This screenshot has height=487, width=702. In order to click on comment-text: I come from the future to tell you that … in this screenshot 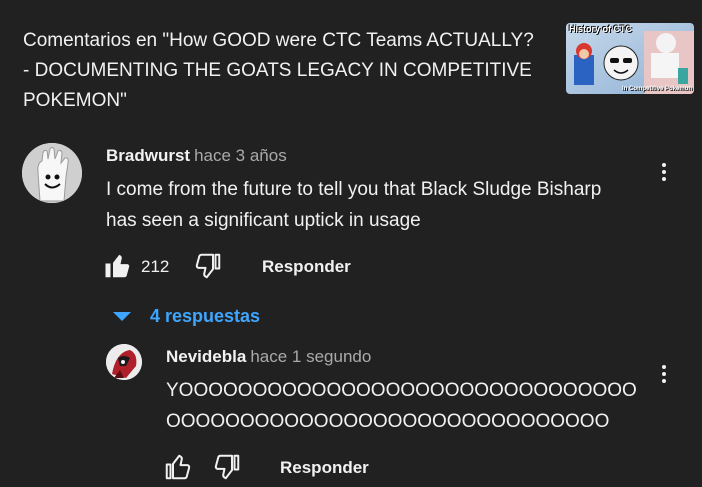, I will do `click(354, 205)`.